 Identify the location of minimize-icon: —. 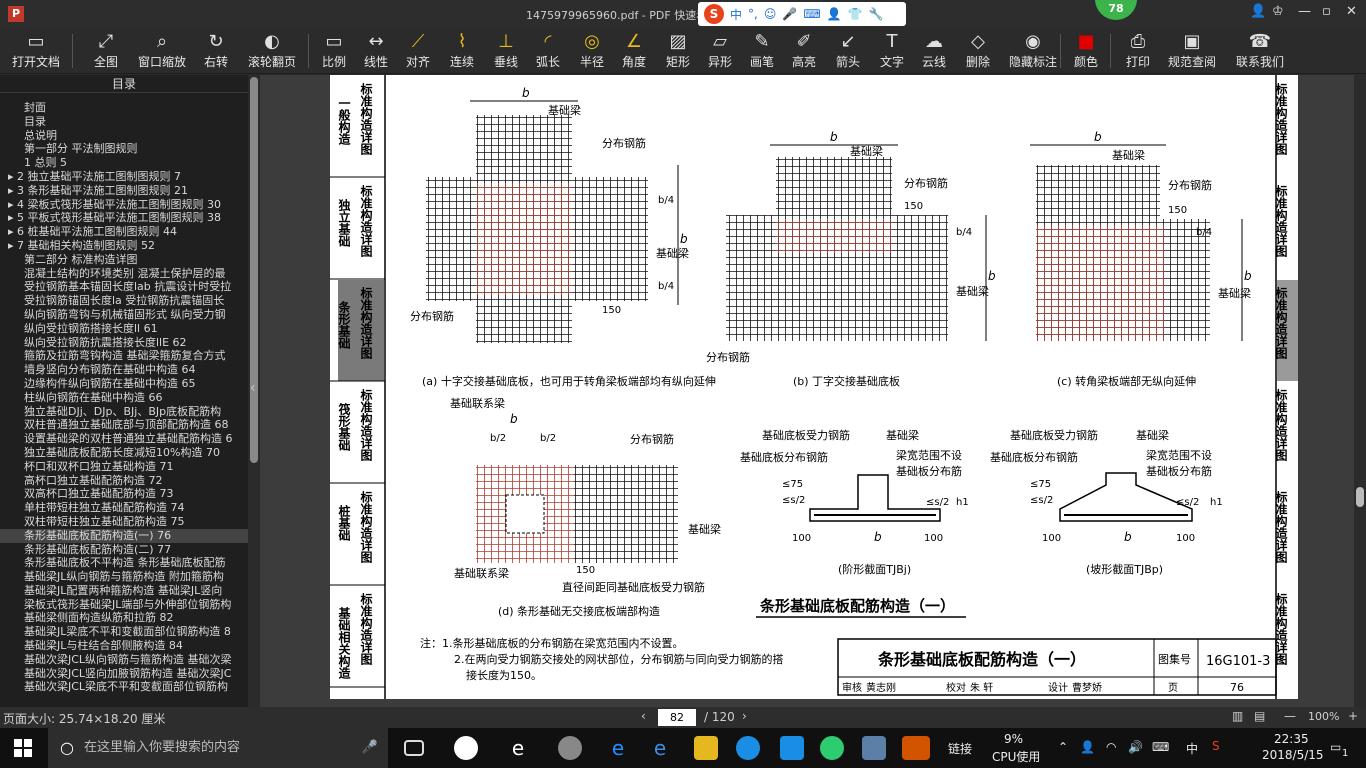
(1304, 11).